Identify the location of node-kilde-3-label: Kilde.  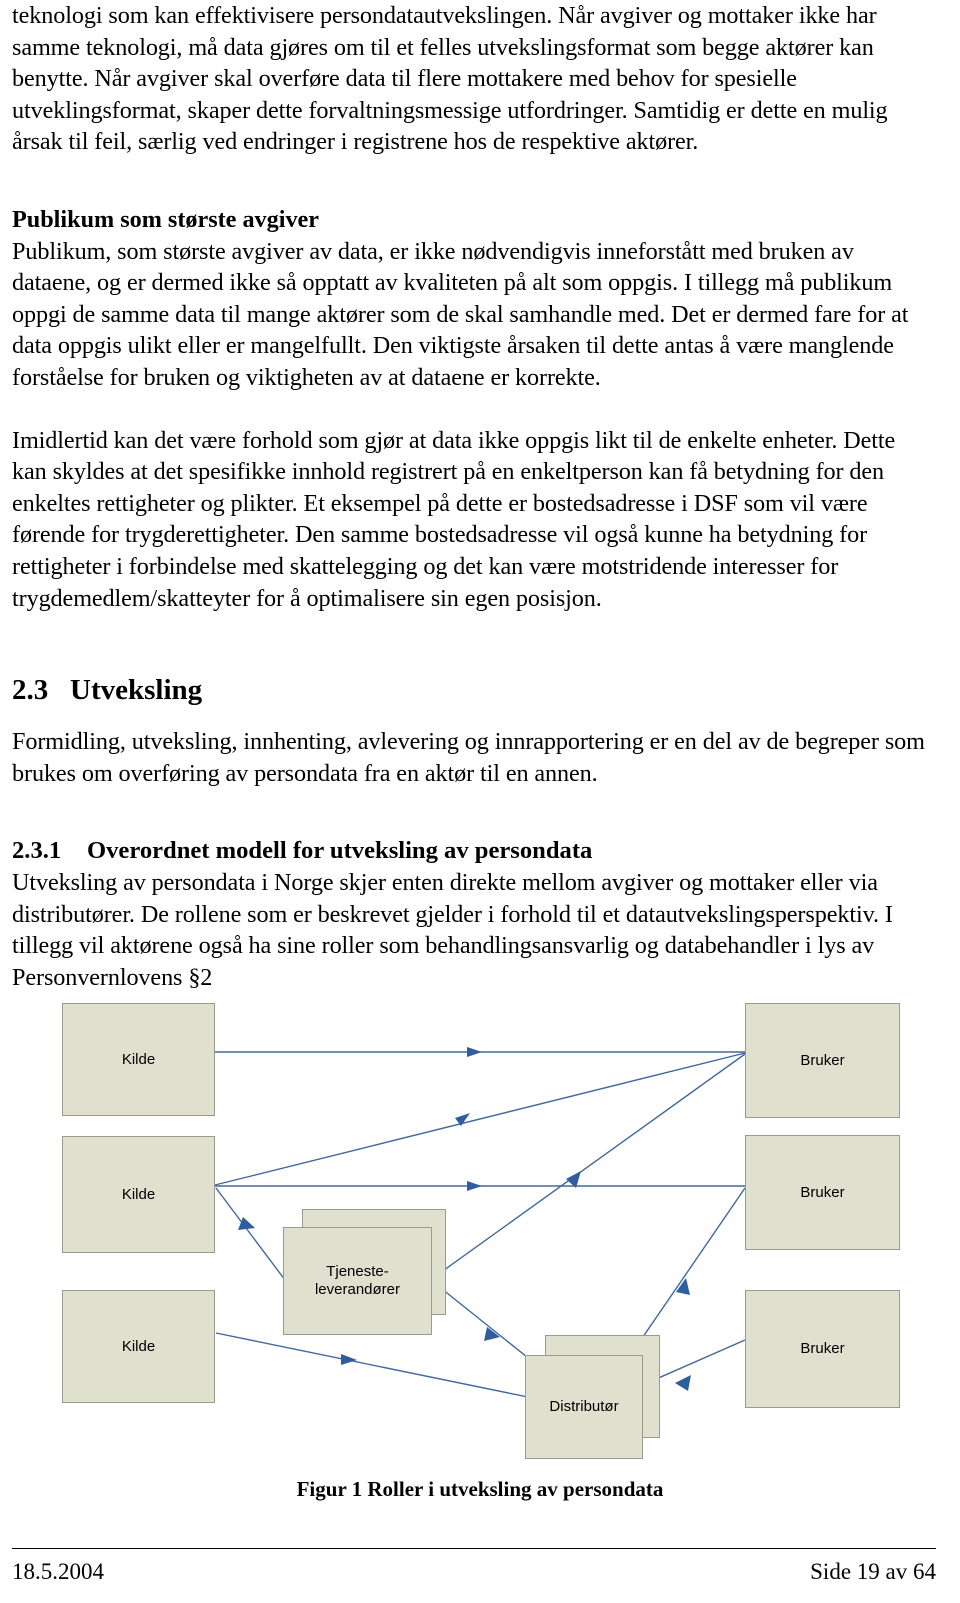
(138, 1346).